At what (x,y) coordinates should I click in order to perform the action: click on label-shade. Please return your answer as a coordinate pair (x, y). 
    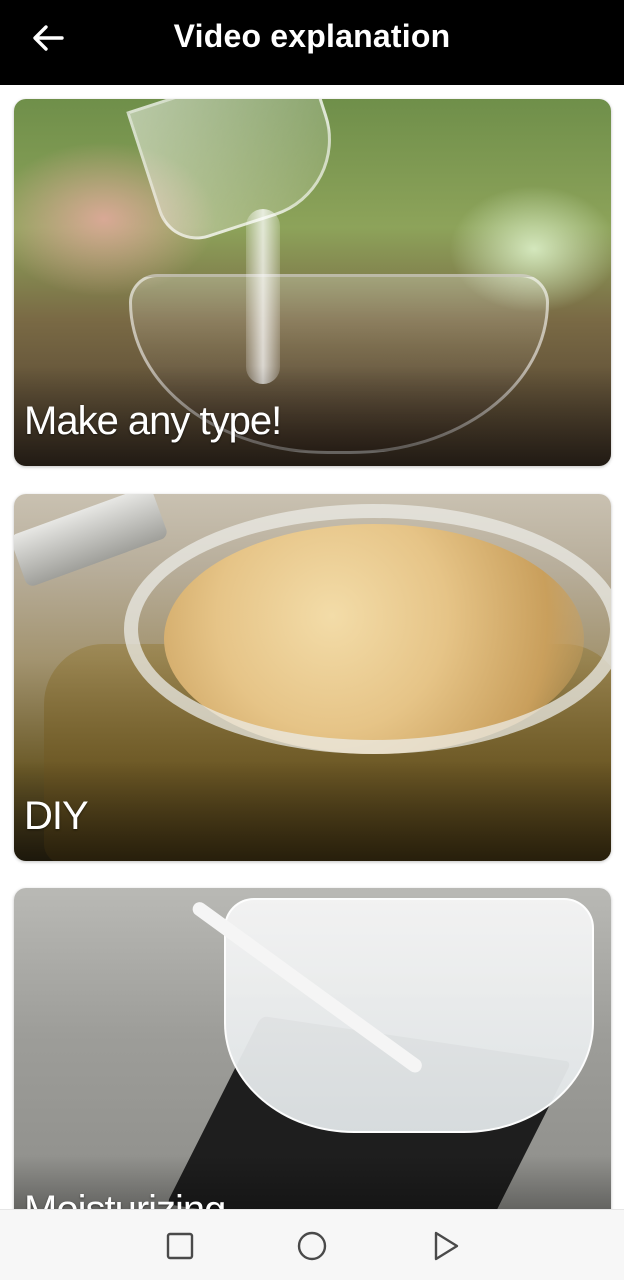
    Looking at the image, I should click on (312, 811).